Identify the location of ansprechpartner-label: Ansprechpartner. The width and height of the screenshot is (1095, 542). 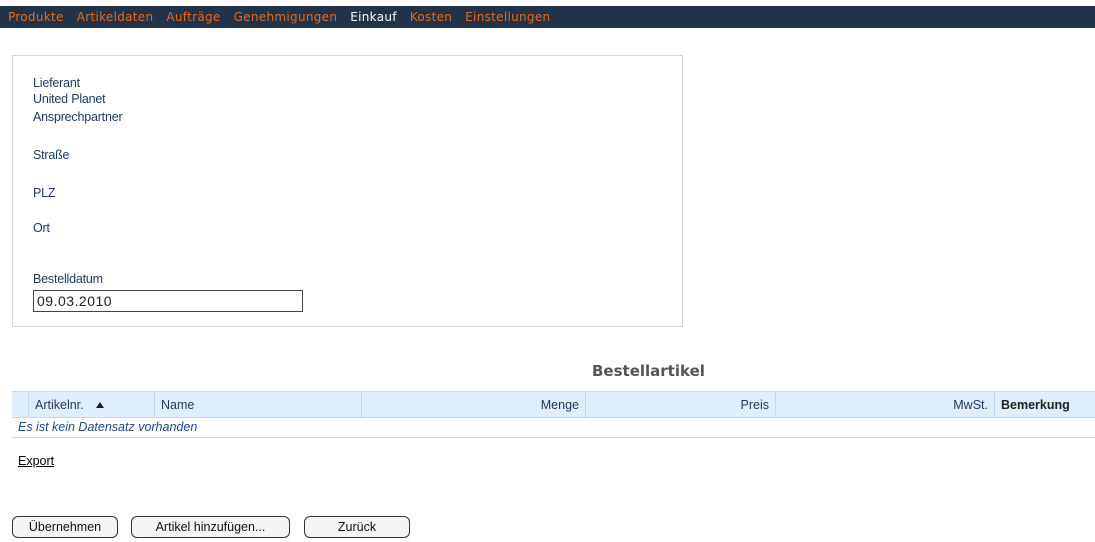
(78, 117).